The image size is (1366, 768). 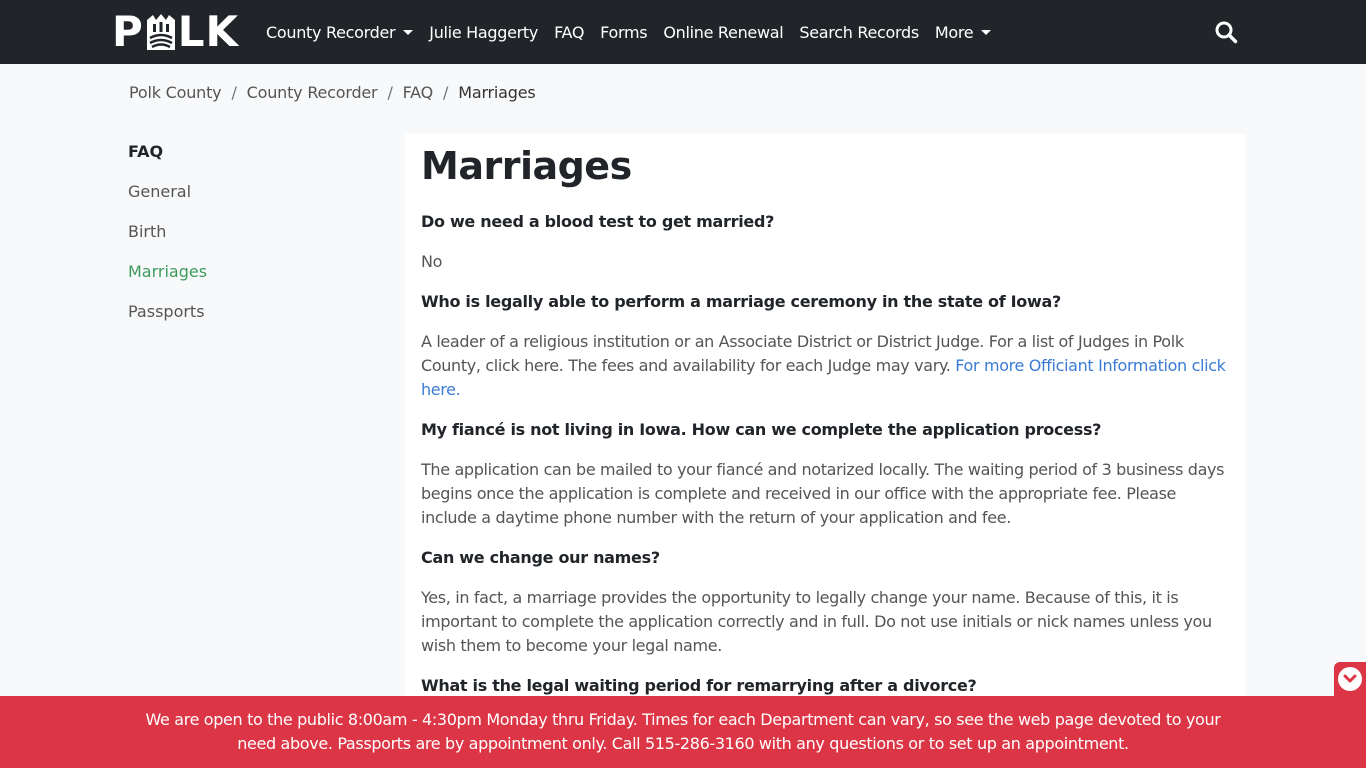 I want to click on faq-question: Do we need a blood test to get married?, so click(x=598, y=221).